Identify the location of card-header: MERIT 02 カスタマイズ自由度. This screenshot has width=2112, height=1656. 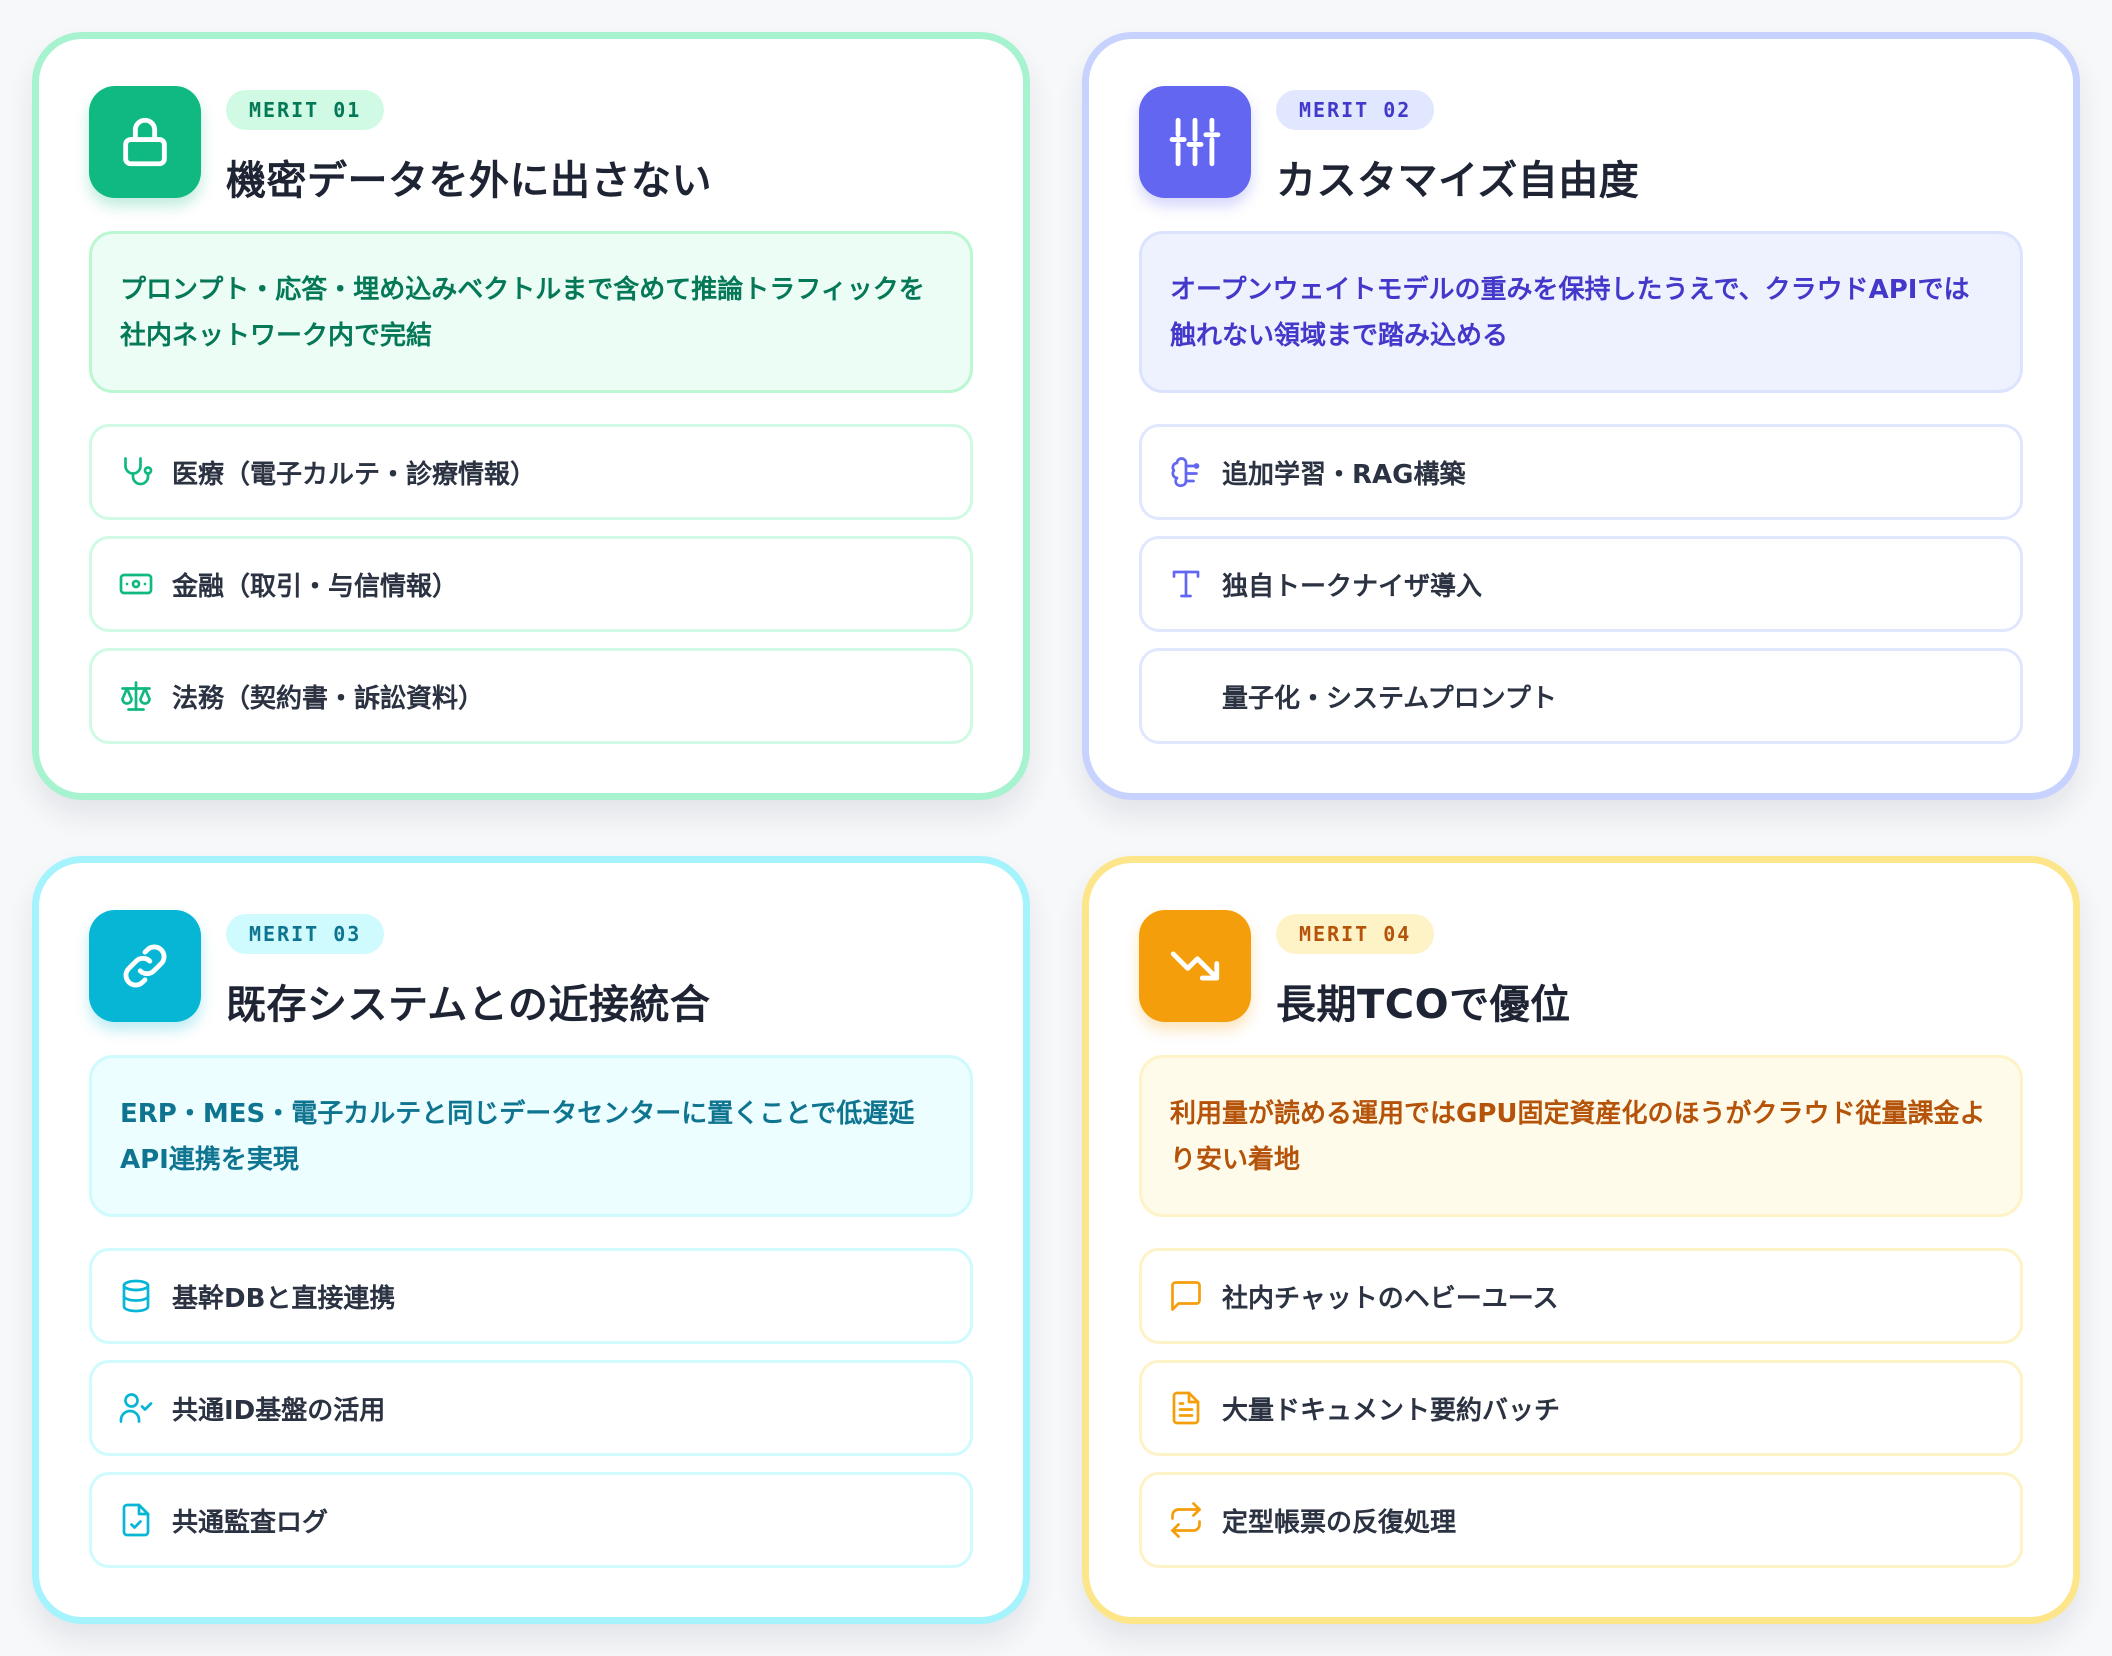
(1581, 145).